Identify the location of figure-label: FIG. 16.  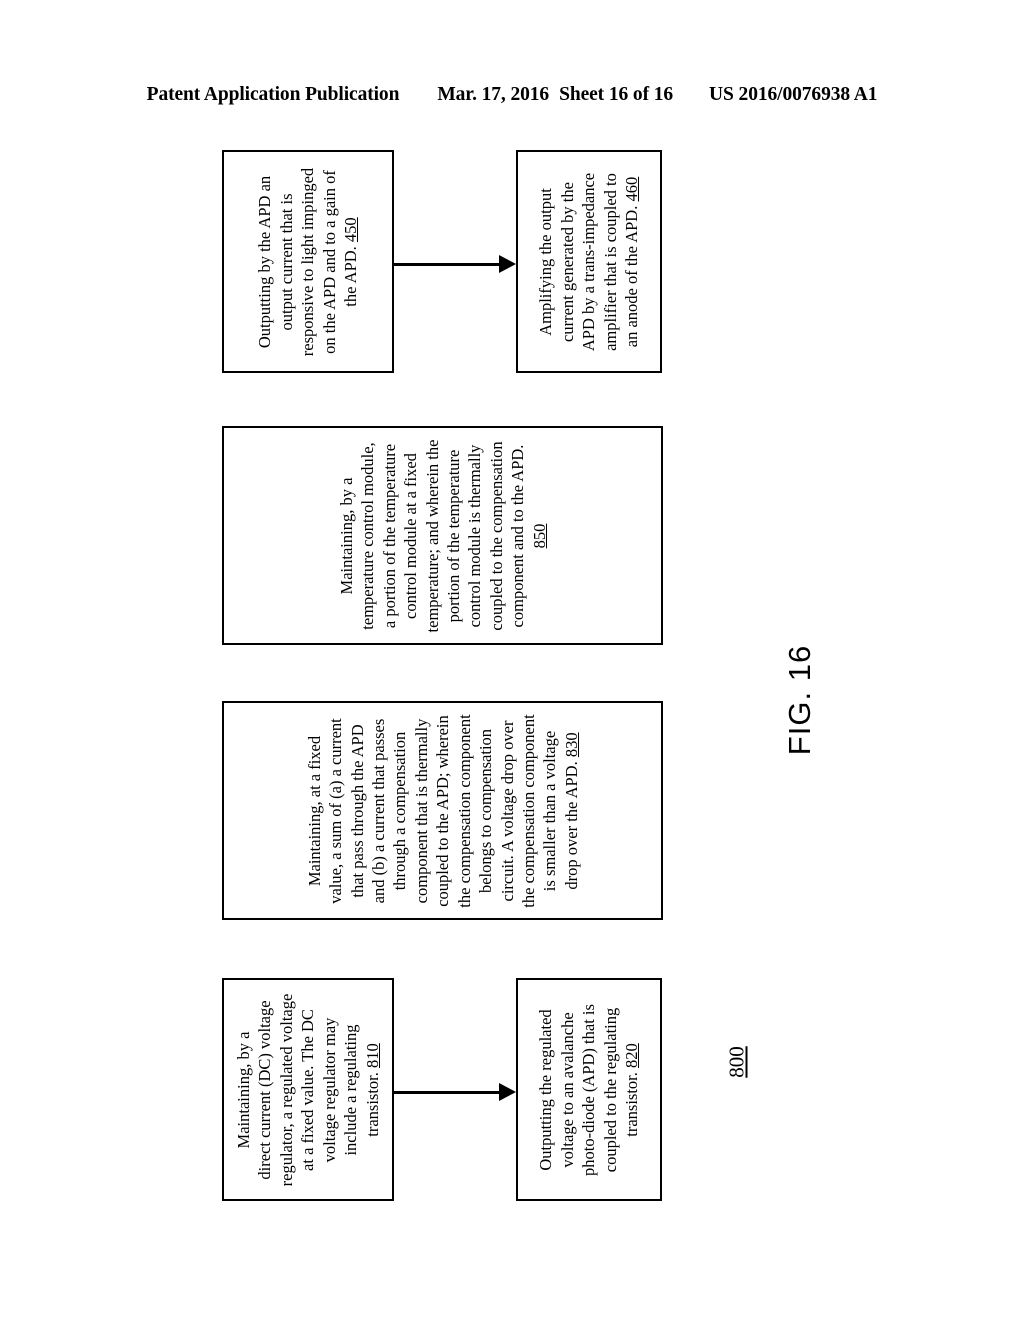
(799, 700).